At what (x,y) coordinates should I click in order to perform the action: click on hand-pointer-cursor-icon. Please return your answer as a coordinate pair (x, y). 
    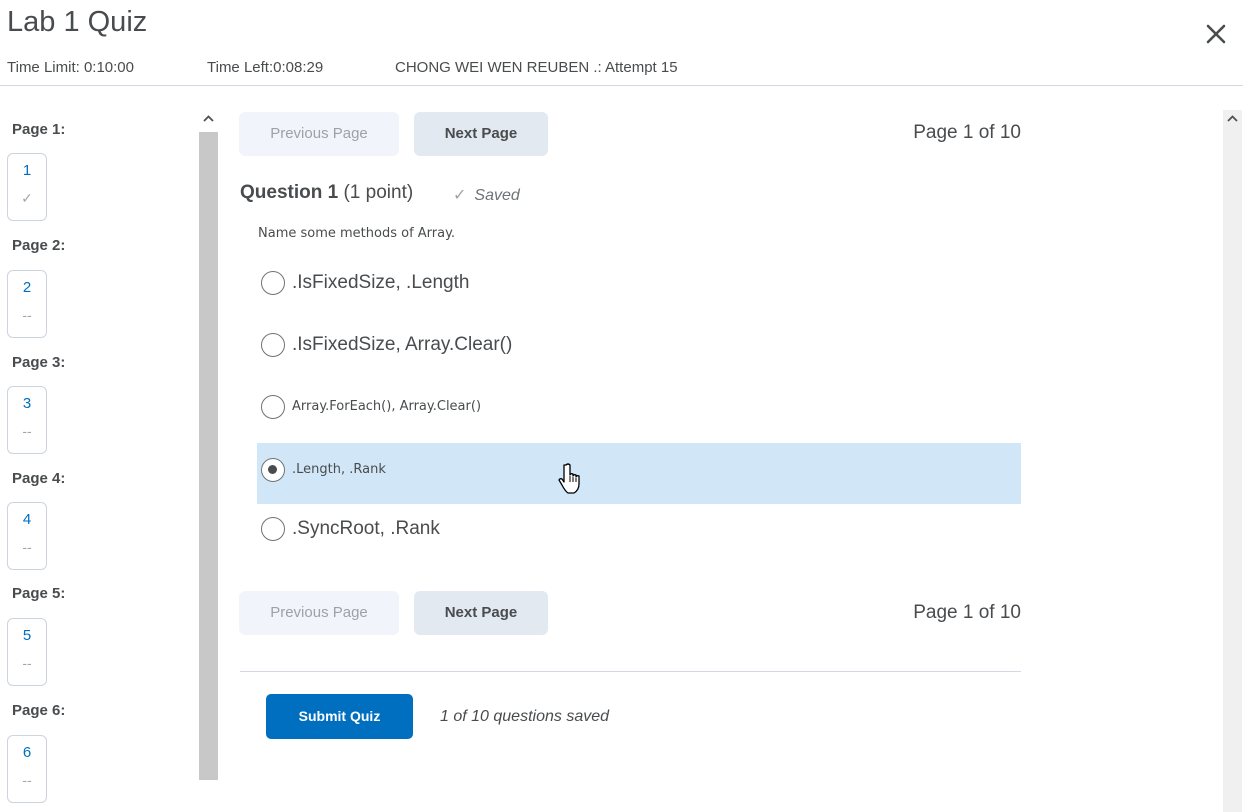
    Looking at the image, I should click on (569, 478).